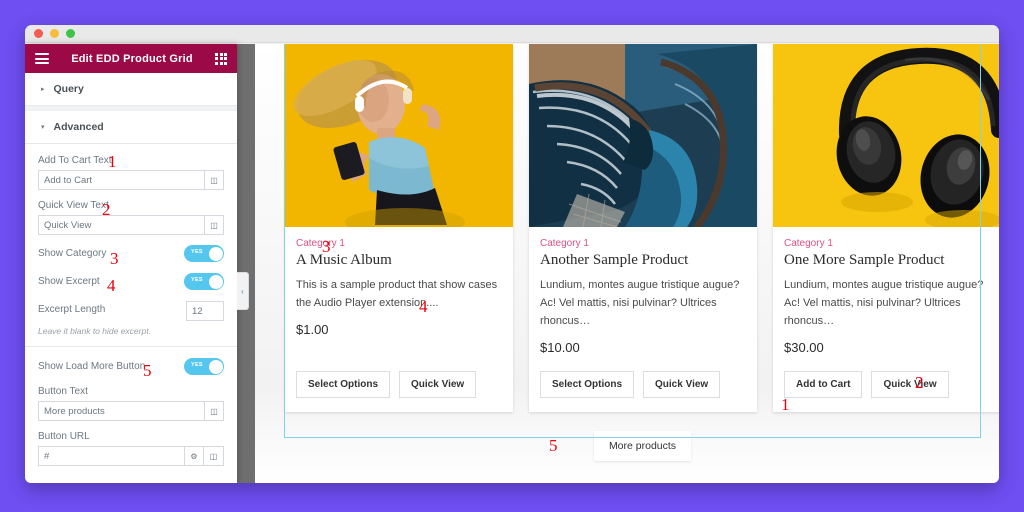 The width and height of the screenshot is (1024, 512). I want to click on panel-divider, so click(131, 346).